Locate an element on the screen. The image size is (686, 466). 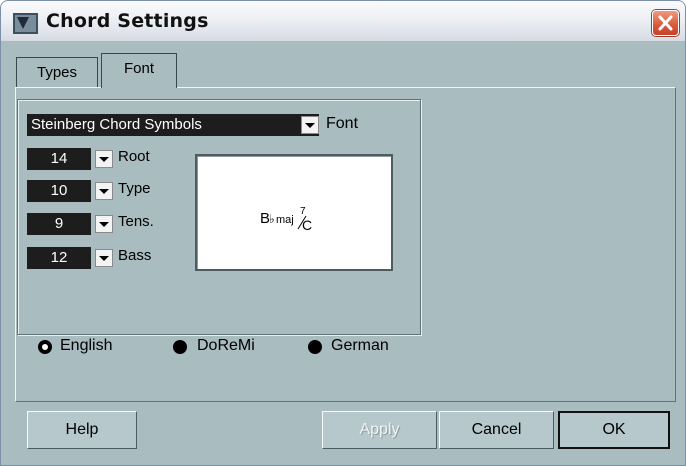
radio-english-label: English is located at coordinates (86, 345).